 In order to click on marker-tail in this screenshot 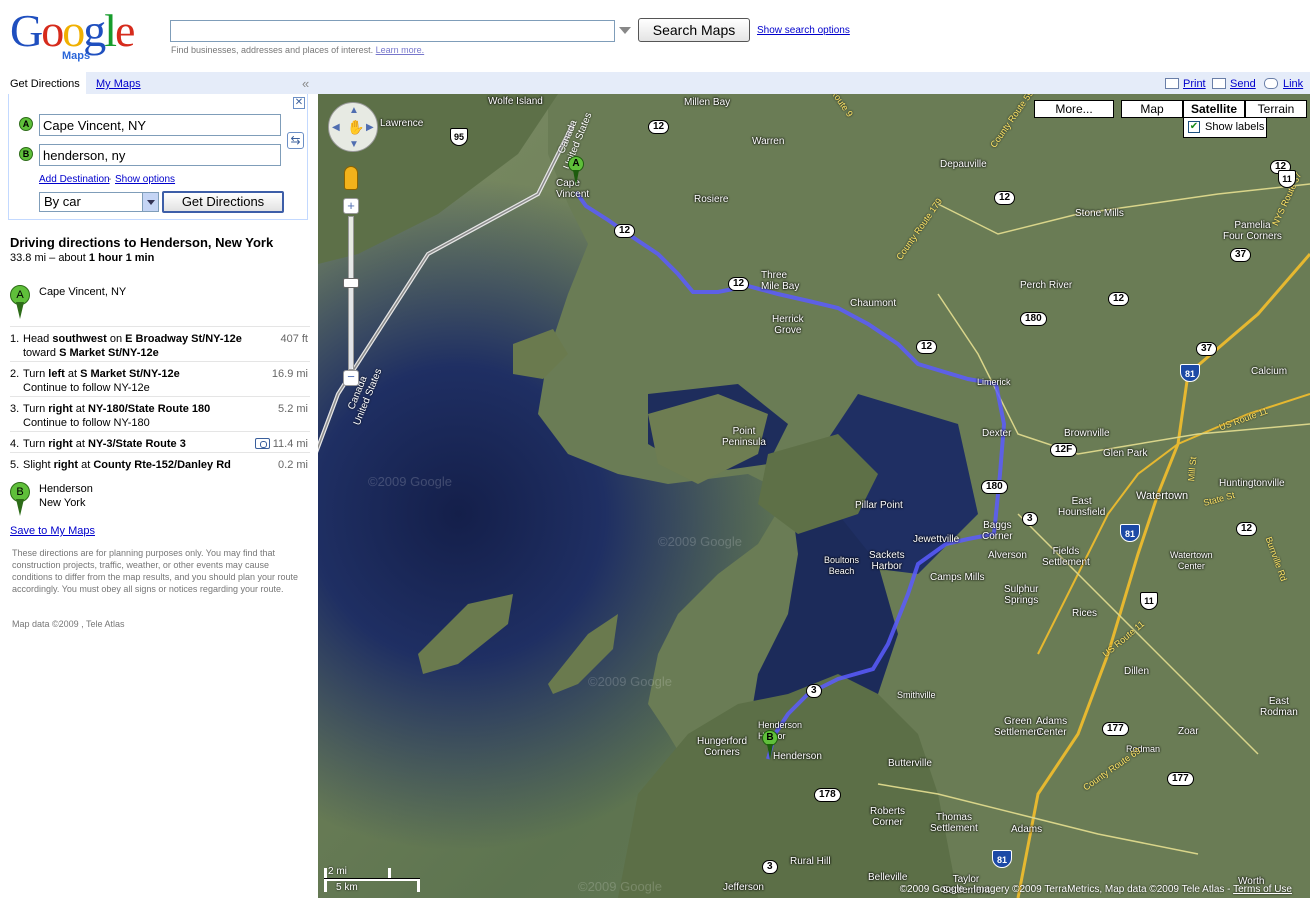, I will do `click(770, 752)`.